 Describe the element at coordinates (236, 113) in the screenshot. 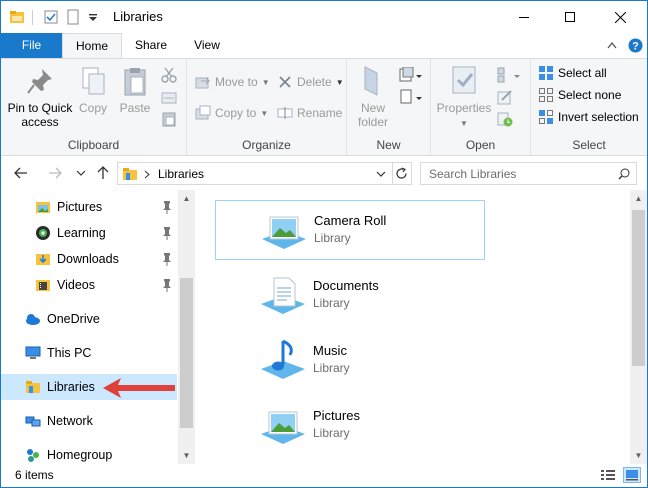

I see `copy-to-label: Copy to` at that location.